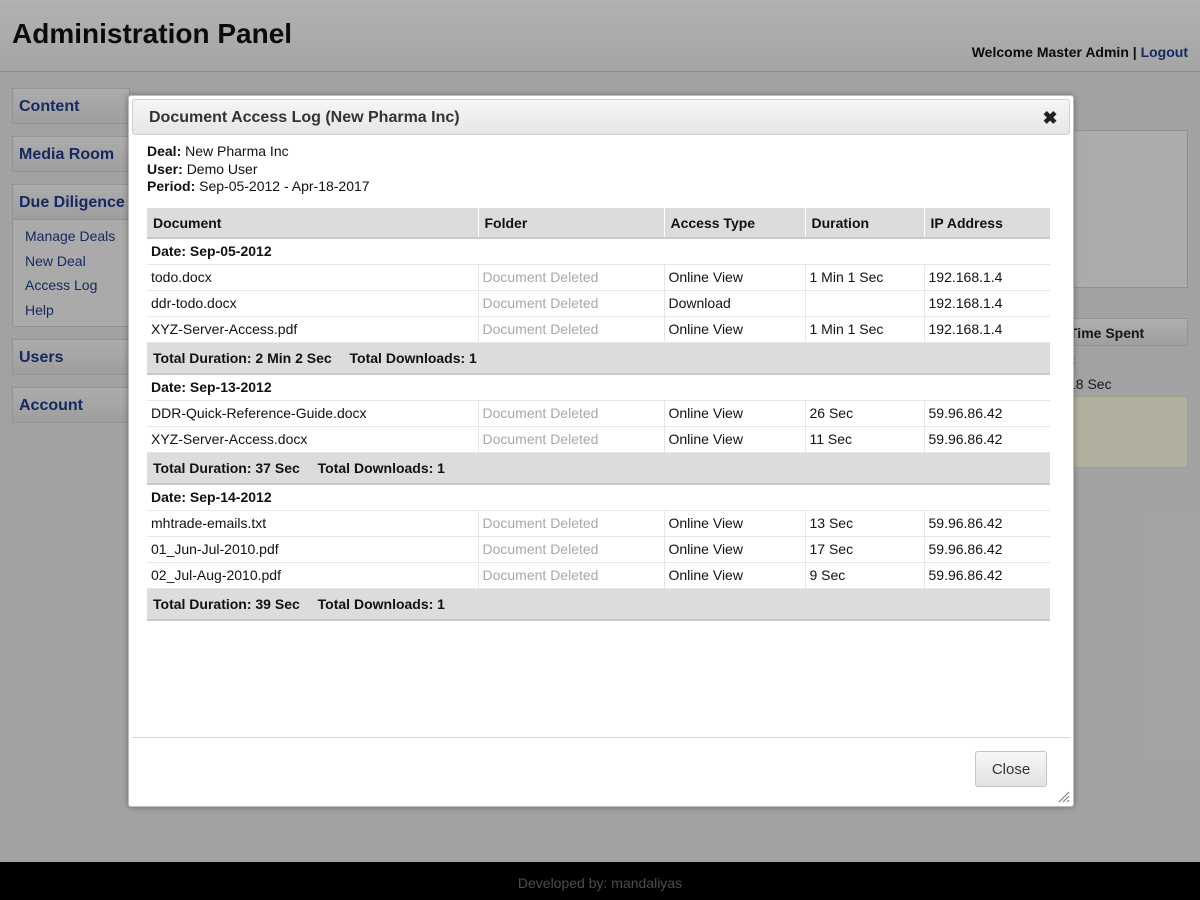  I want to click on meta-deal: Deal: New Pharma Inc, so click(258, 152).